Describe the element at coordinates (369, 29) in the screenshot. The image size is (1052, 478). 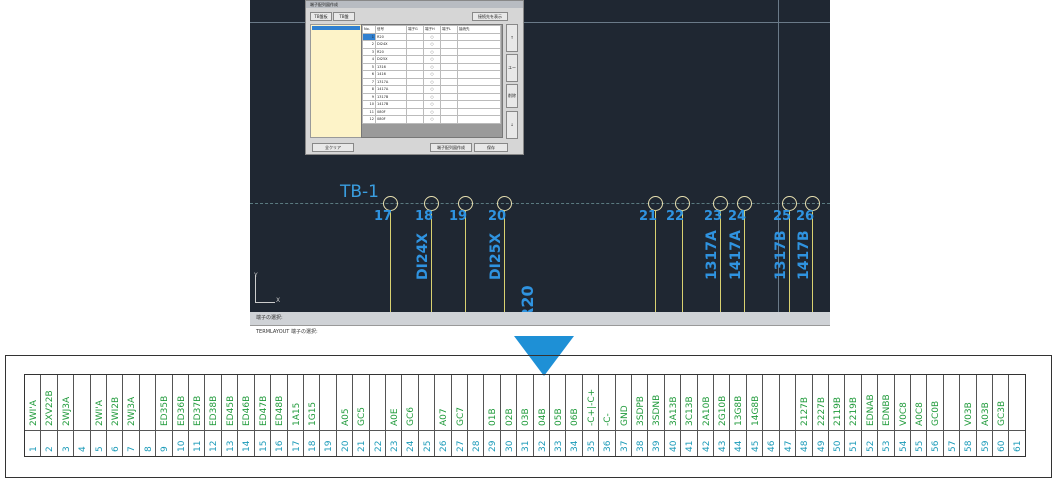
I see `column-header: No.` at that location.